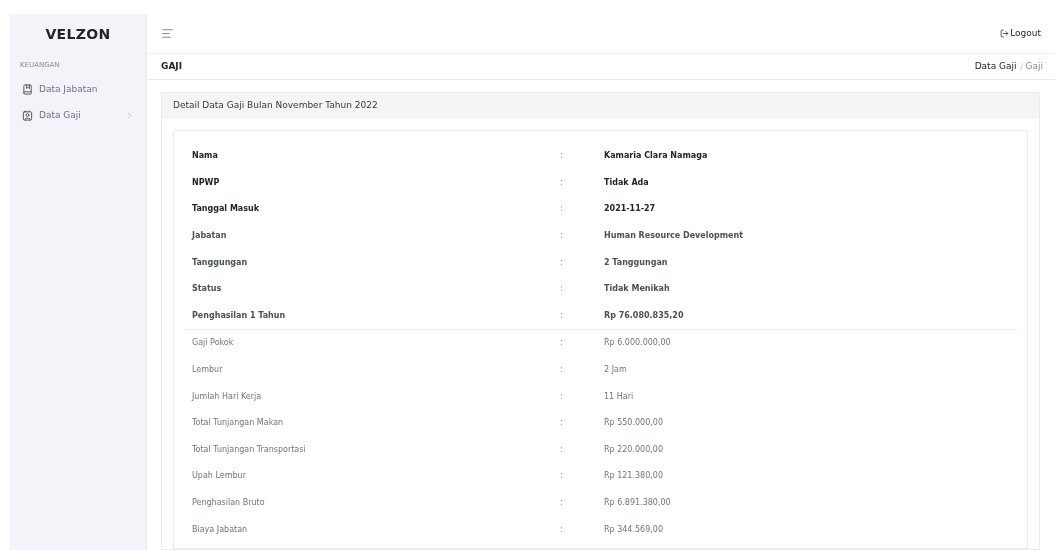 Image resolution: width=1055 pixels, height=550 pixels. Describe the element at coordinates (78, 34) in the screenshot. I see `logo: VELZON` at that location.